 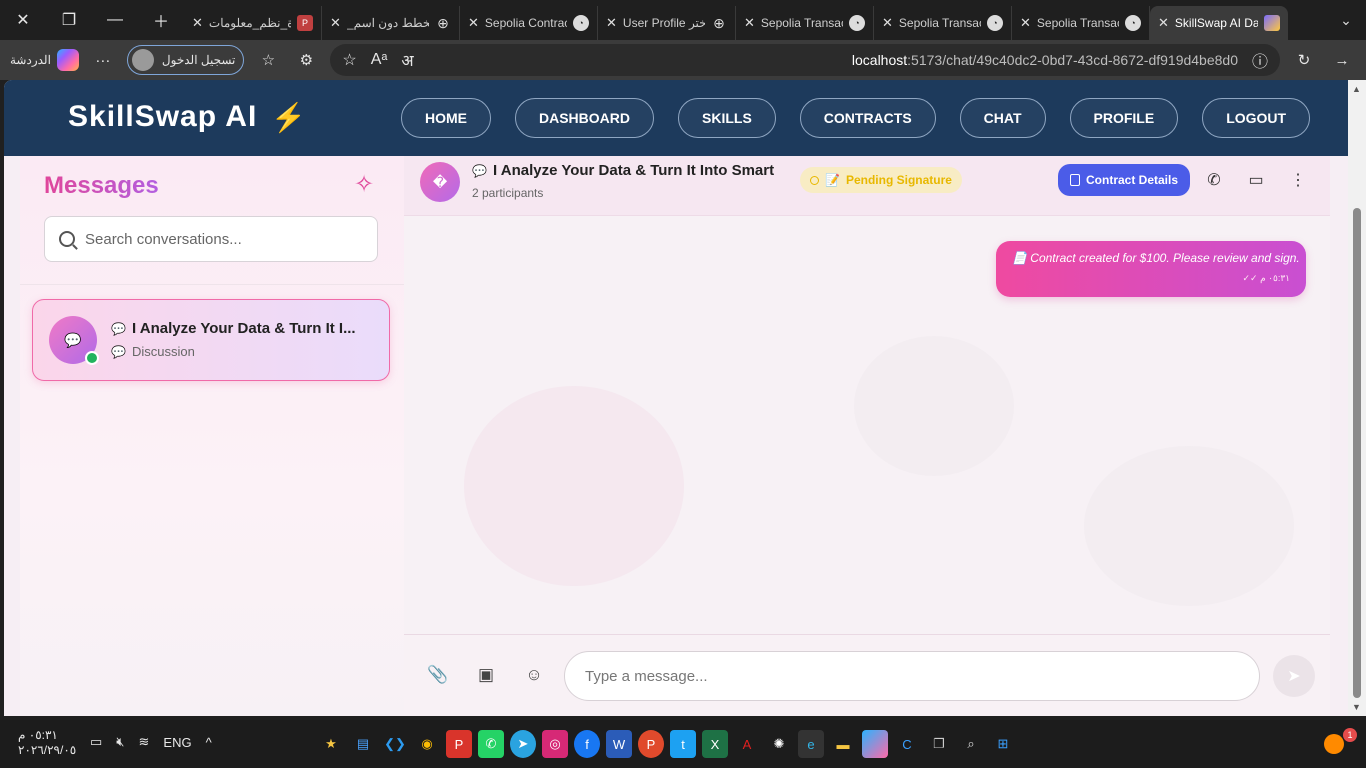 I want to click on status-emoji: 📝, so click(x=832, y=180).